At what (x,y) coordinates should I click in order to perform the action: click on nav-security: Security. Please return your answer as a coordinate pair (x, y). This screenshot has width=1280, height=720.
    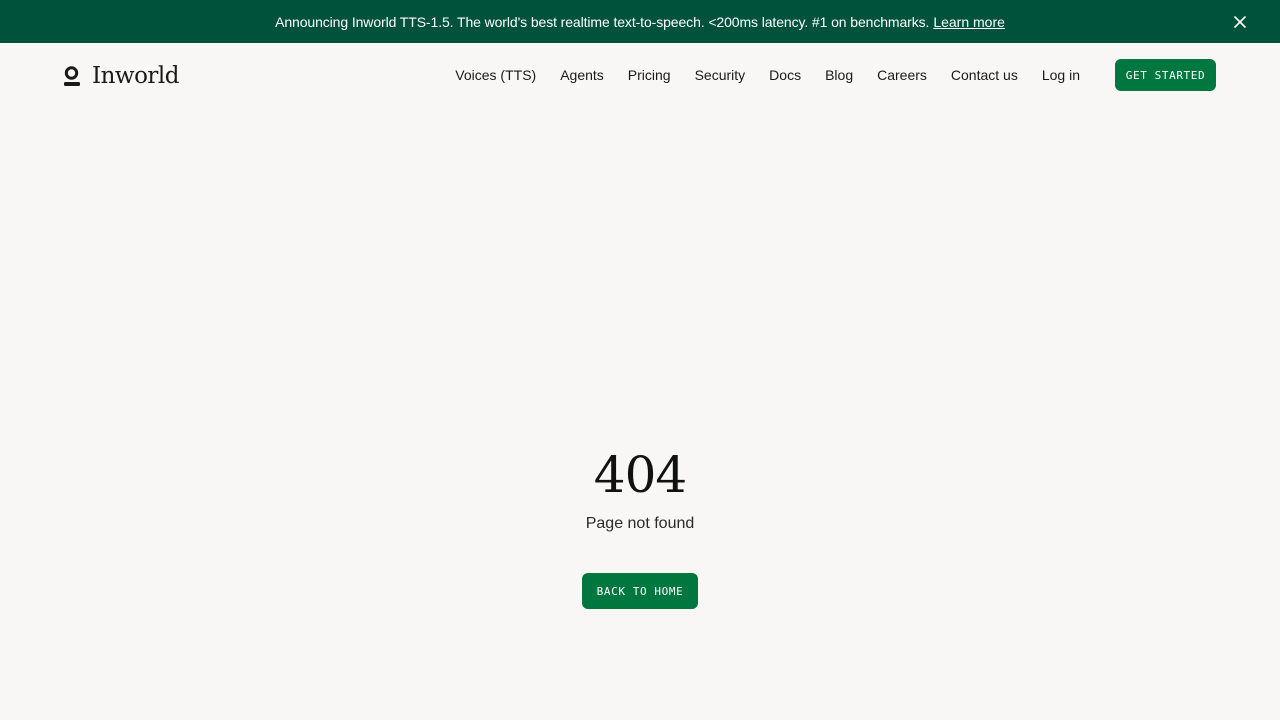
    Looking at the image, I should click on (720, 75).